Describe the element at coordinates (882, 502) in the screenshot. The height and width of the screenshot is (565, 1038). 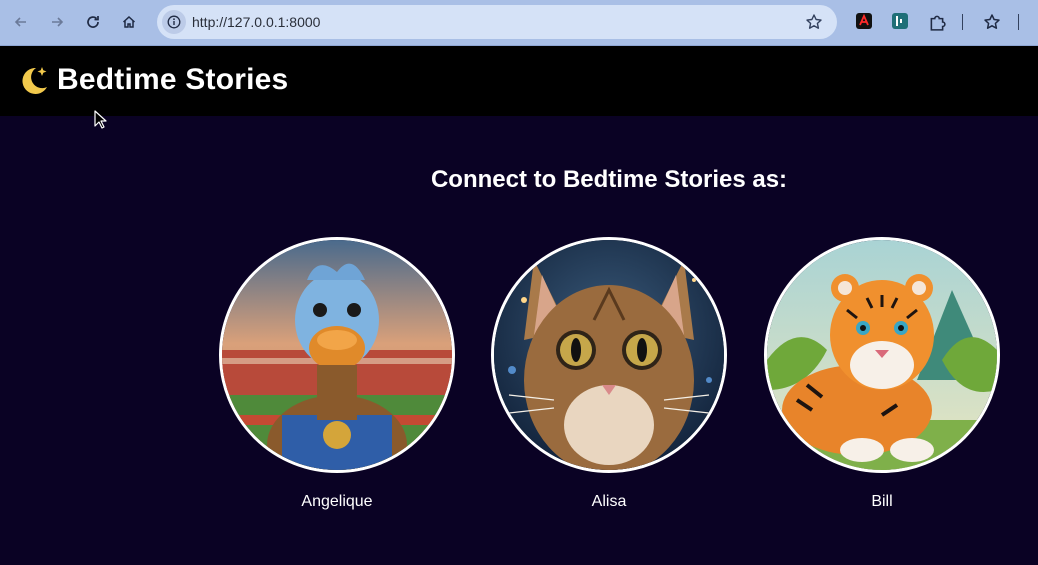
I see `profile-name: Bill` at that location.